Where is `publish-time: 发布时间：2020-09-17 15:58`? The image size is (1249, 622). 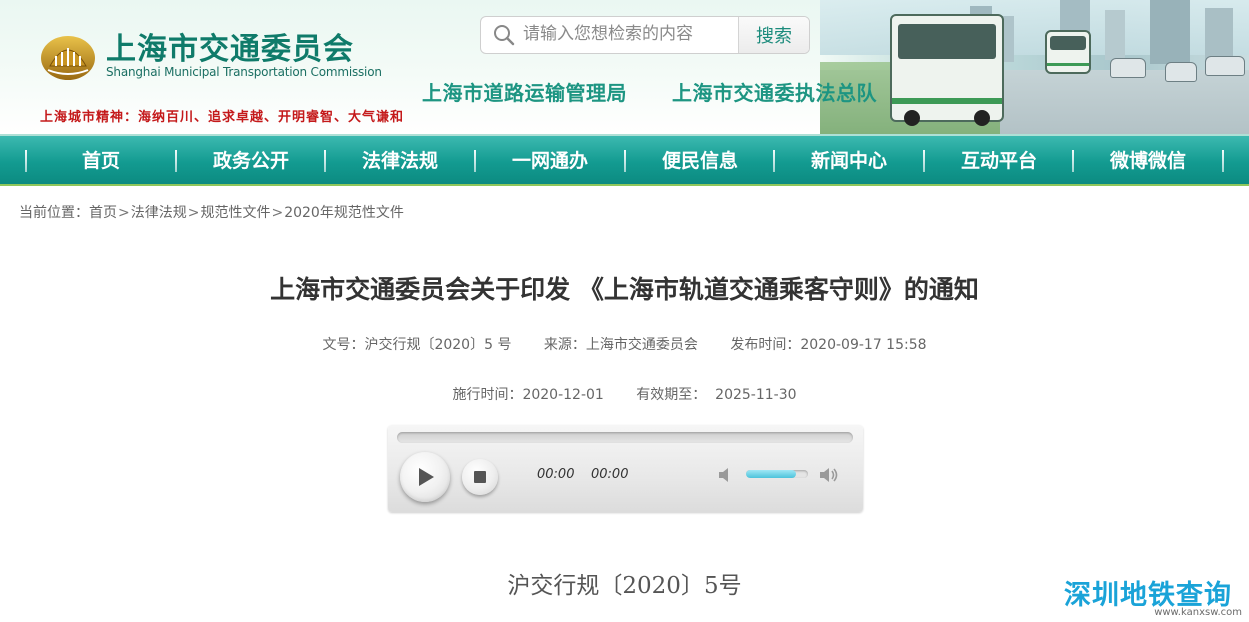 publish-time: 发布时间：2020-09-17 15:58 is located at coordinates (828, 345).